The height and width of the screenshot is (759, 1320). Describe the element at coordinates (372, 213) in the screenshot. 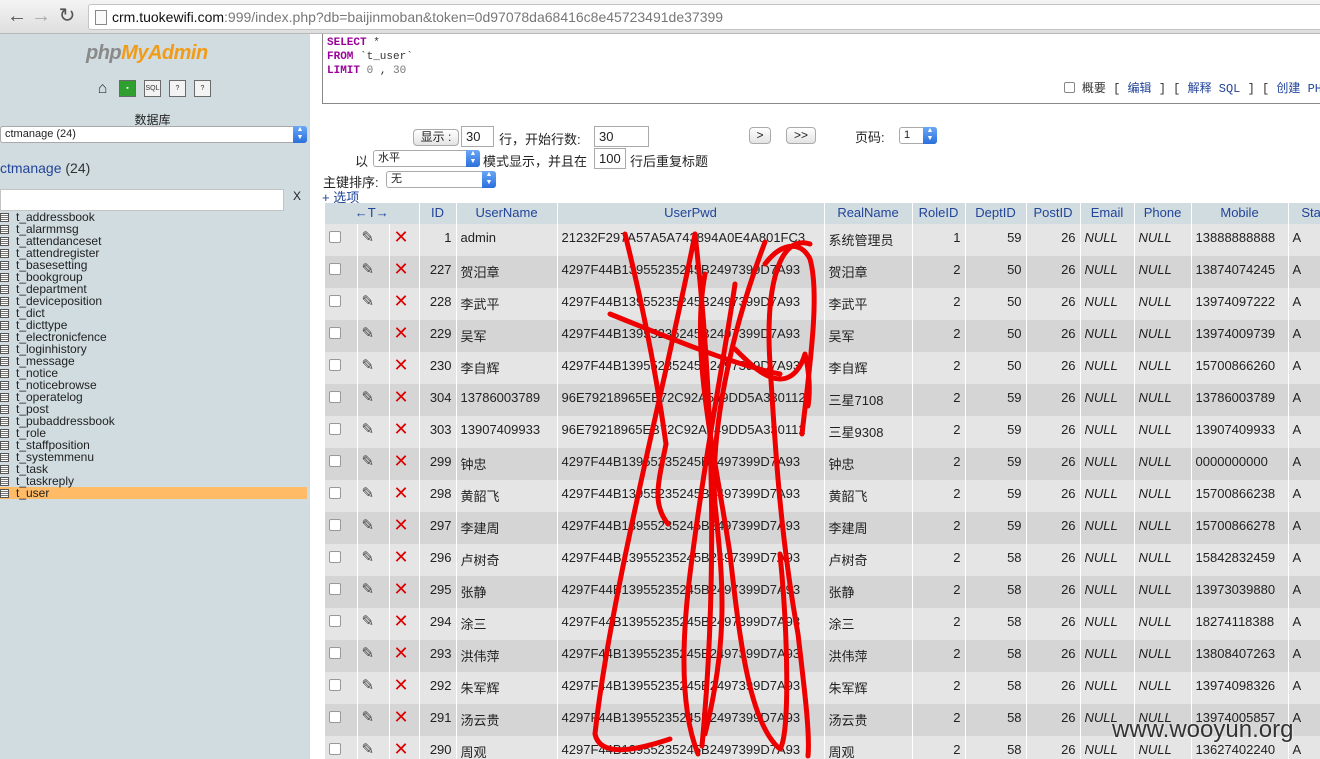

I see `column-arrows: ←T→` at that location.